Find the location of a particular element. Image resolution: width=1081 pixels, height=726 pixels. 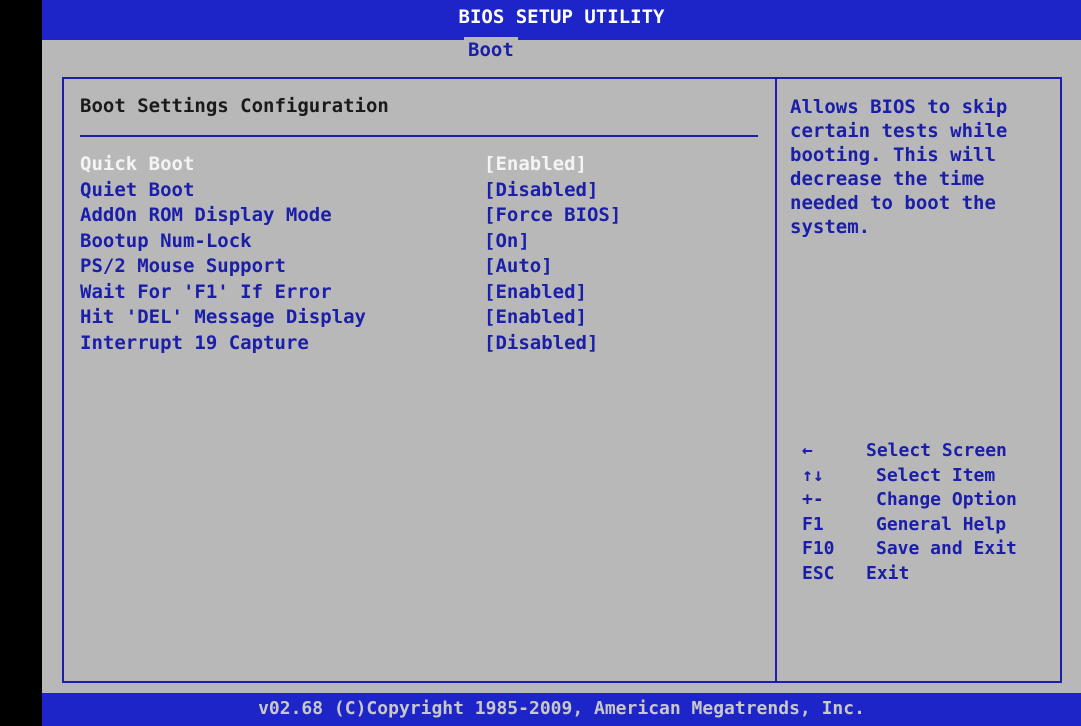

key-description: Select Item is located at coordinates (936, 475).